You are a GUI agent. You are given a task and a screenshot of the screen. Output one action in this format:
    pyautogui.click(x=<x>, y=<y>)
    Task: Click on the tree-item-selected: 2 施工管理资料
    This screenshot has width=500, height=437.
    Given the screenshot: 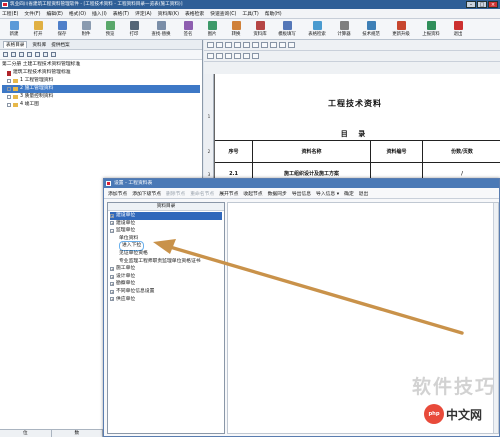 What is the action you would take?
    pyautogui.click(x=101, y=89)
    